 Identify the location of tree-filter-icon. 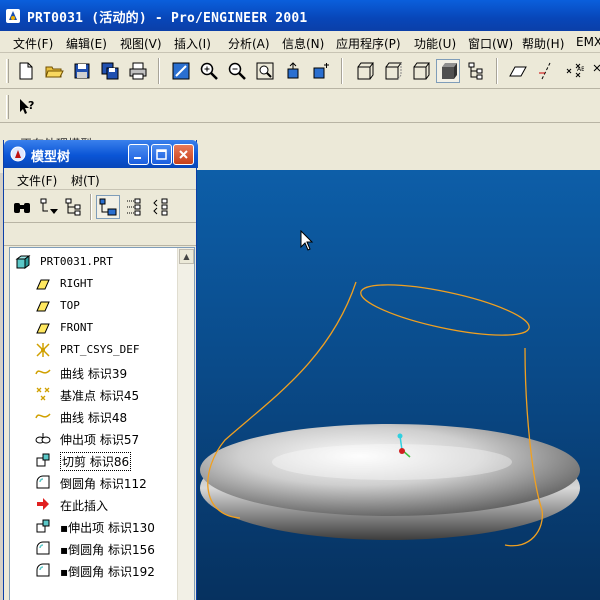
(49, 206).